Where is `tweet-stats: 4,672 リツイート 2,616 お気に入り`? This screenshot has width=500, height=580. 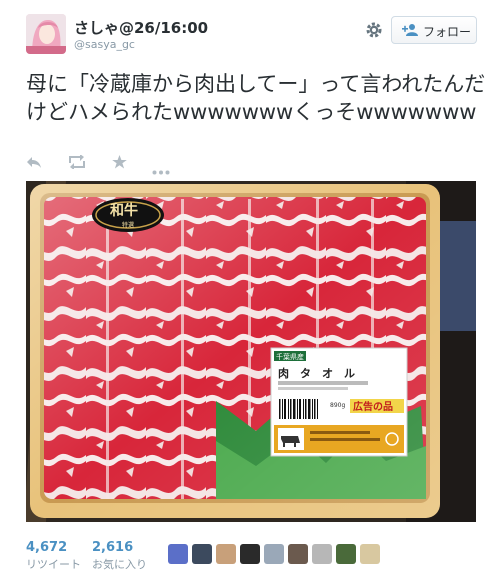 tweet-stats: 4,672 リツイート 2,616 お気に入り is located at coordinates (101, 557).